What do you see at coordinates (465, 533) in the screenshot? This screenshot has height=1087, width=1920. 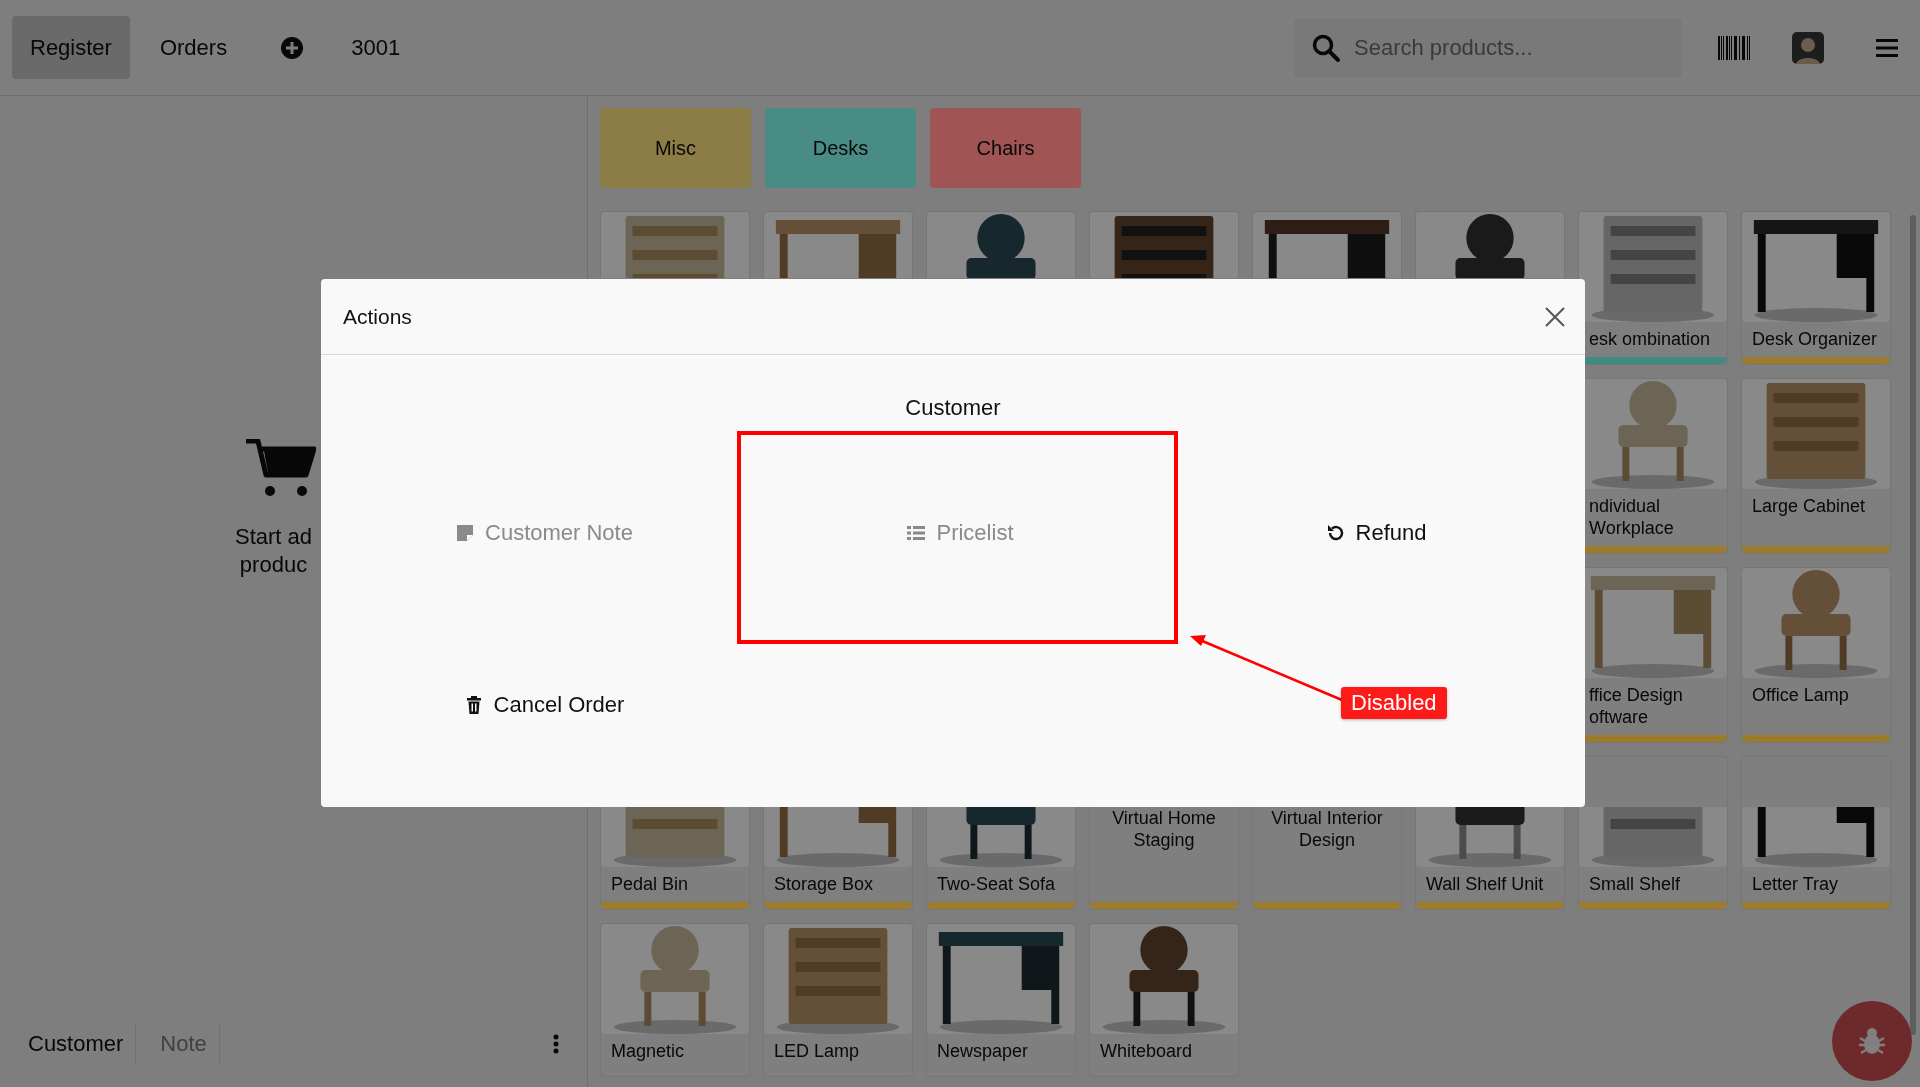 I see `note-icon` at bounding box center [465, 533].